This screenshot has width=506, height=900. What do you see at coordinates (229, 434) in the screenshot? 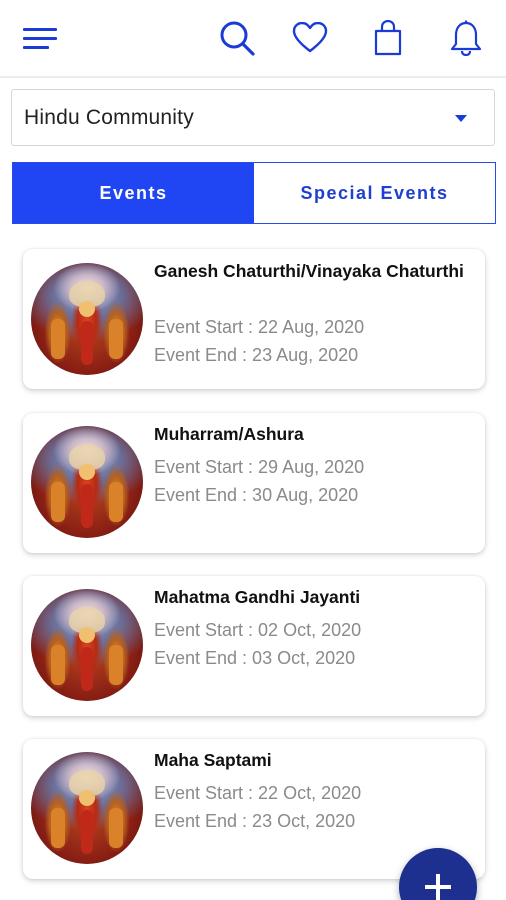
I see `event-title: Muharram/Ashura` at bounding box center [229, 434].